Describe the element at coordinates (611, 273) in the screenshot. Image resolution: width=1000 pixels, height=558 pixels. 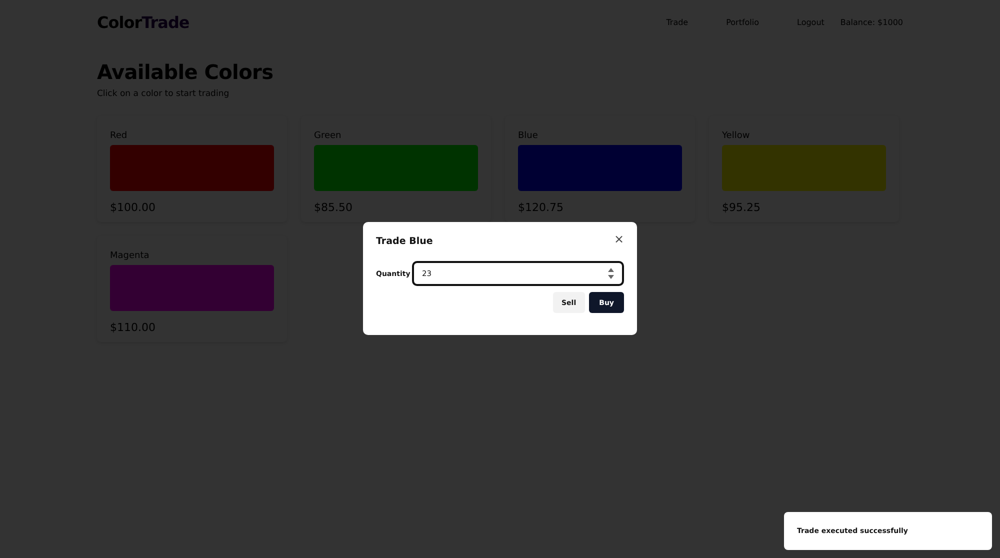
I see `spinner-icon` at that location.